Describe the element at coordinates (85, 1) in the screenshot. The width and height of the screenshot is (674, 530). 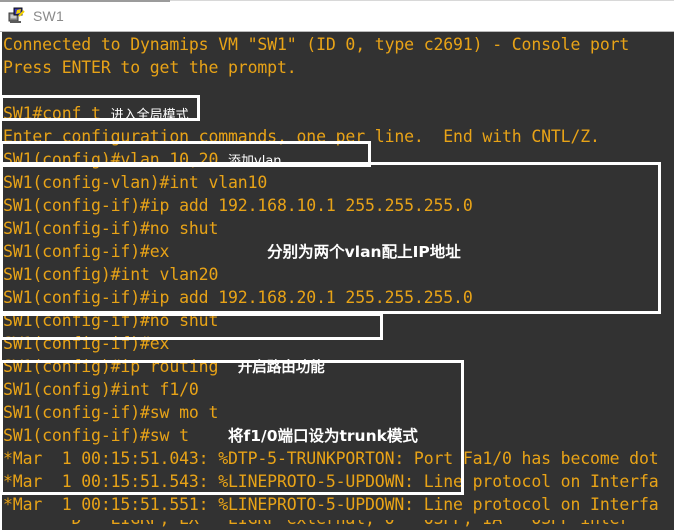
I see `titlebar-tab-underline` at that location.